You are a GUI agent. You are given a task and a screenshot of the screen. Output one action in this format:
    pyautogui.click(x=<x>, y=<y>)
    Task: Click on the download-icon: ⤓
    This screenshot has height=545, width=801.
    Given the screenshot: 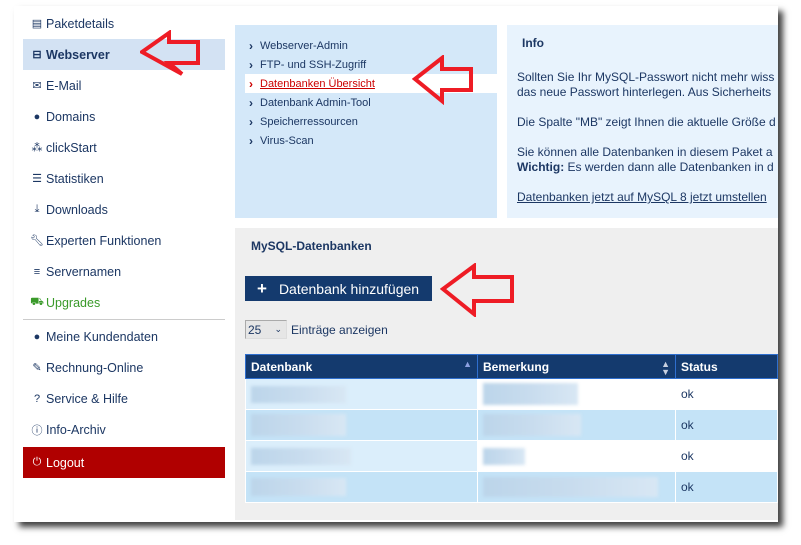 What is the action you would take?
    pyautogui.click(x=37, y=209)
    